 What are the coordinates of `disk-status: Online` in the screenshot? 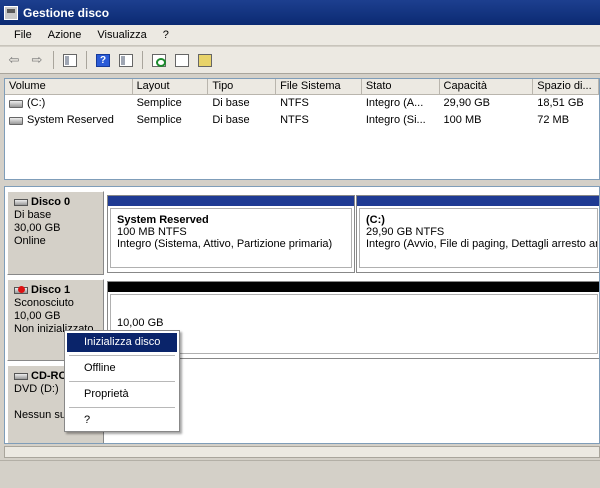 It's located at (30, 241).